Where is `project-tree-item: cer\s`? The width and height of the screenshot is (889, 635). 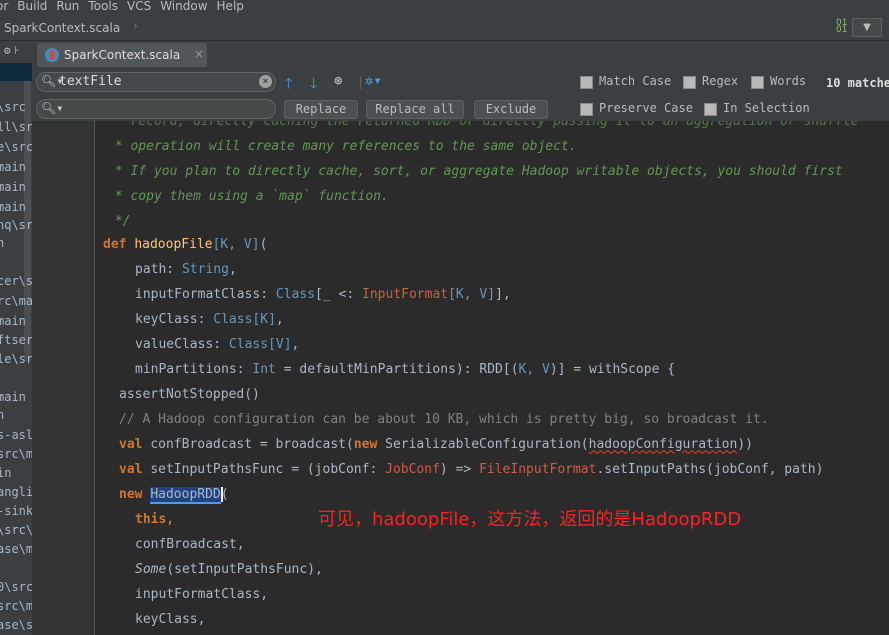 project-tree-item: cer\s is located at coordinates (16, 281).